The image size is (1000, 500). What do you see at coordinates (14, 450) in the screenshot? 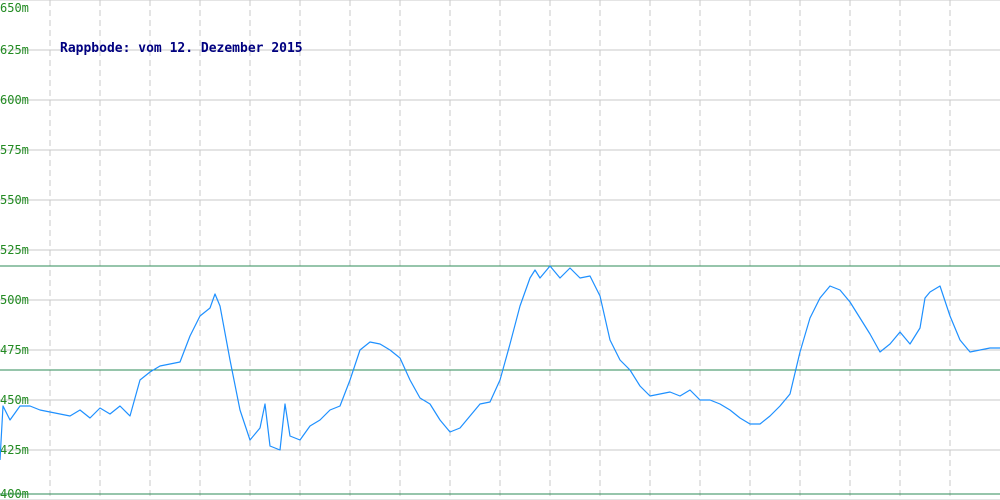
I see `y-tick-label: 425m` at bounding box center [14, 450].